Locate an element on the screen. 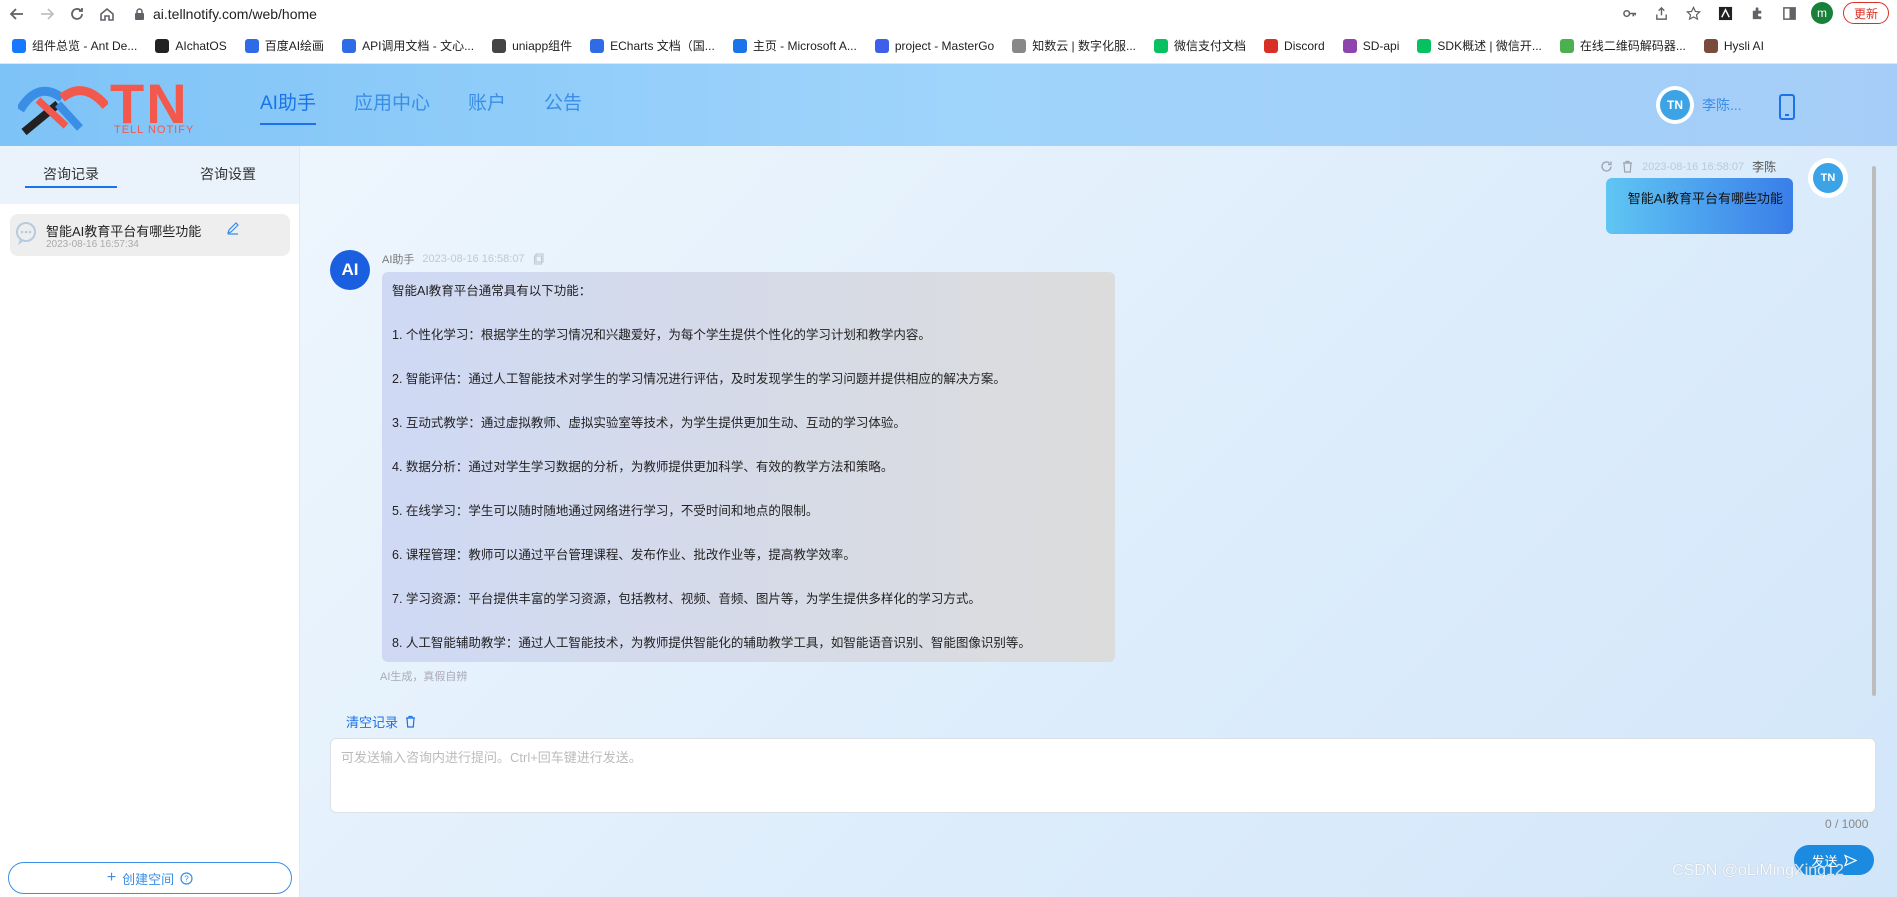 The image size is (1897, 897). bookmark-item: Hysli AI is located at coordinates (1733, 45).